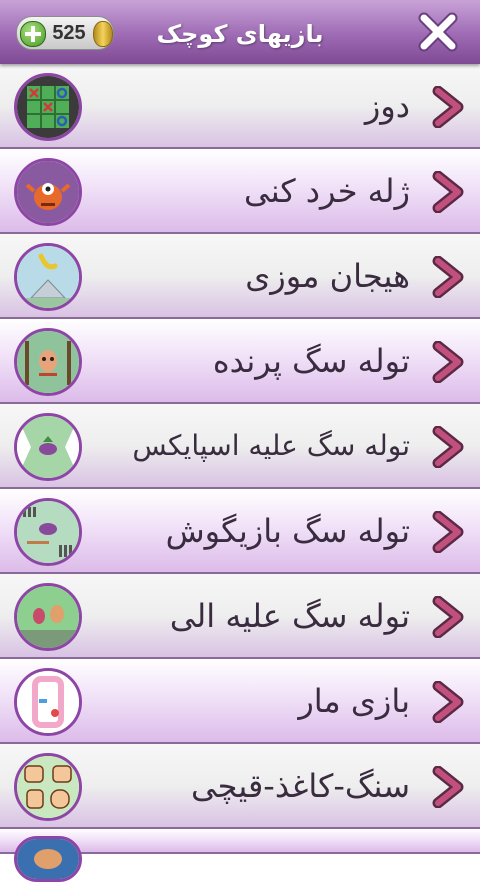  I want to click on close-button, so click(438, 32).